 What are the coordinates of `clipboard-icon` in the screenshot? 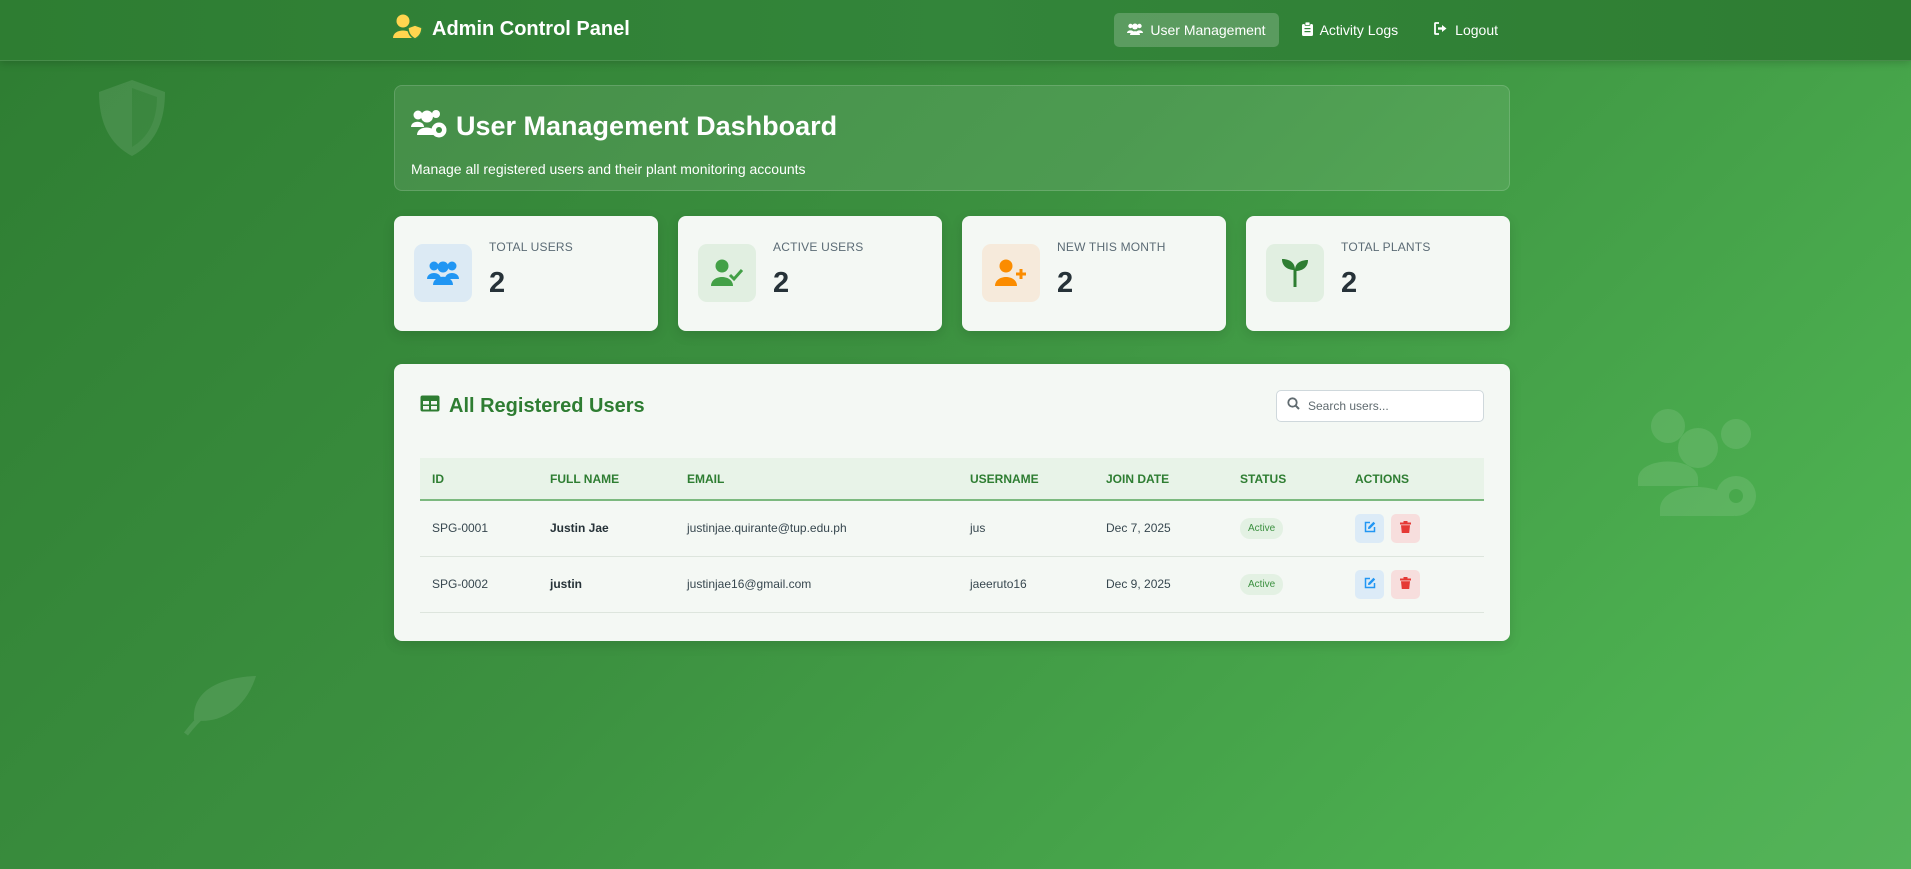 It's located at (1307, 30).